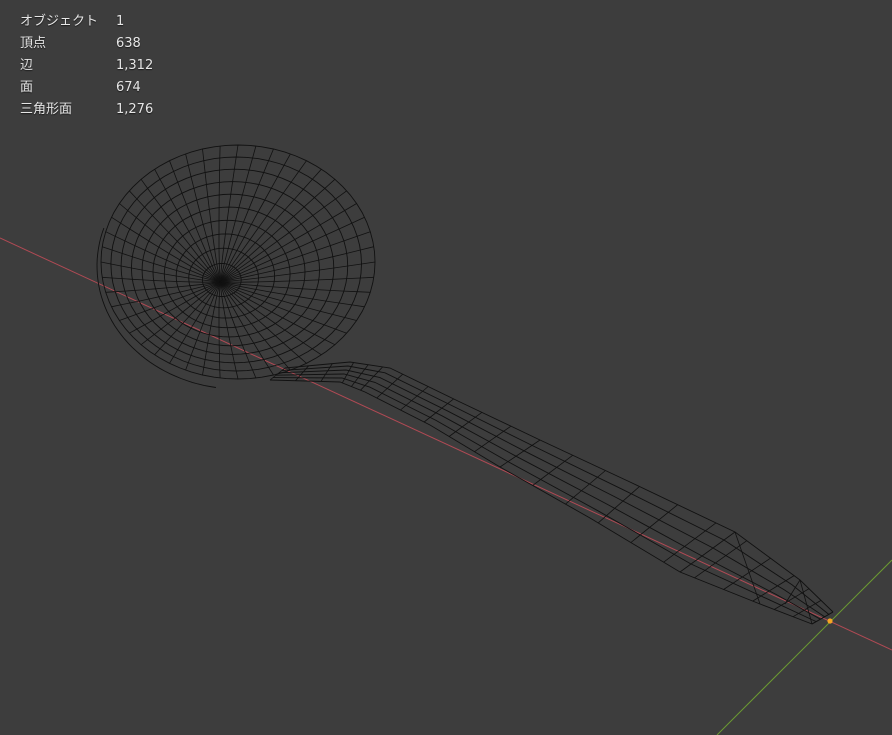 The width and height of the screenshot is (892, 735). Describe the element at coordinates (33, 43) in the screenshot. I see `stat-label: 頂点` at that location.